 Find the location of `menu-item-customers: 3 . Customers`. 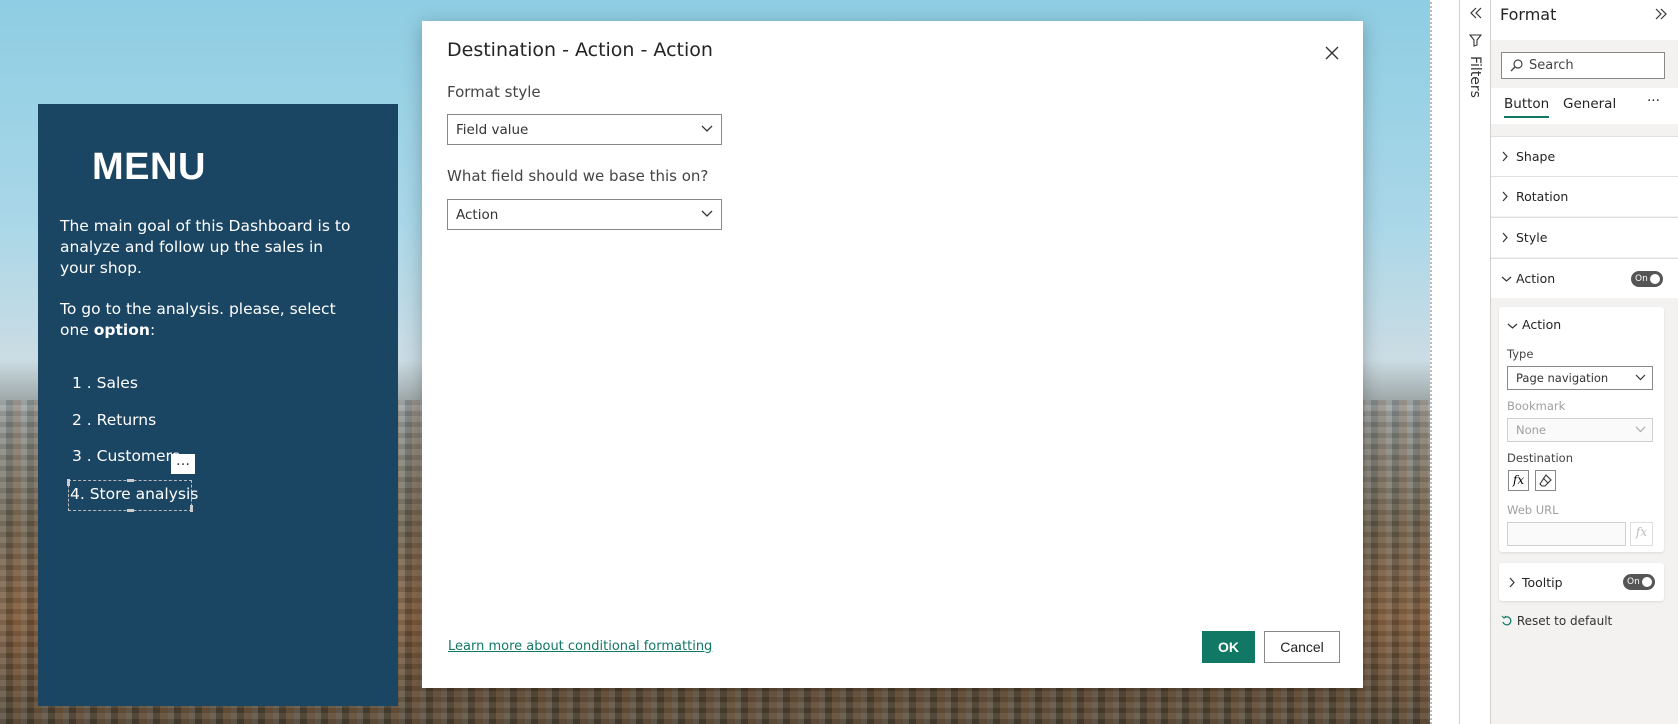

menu-item-customers: 3 . Customers is located at coordinates (126, 456).